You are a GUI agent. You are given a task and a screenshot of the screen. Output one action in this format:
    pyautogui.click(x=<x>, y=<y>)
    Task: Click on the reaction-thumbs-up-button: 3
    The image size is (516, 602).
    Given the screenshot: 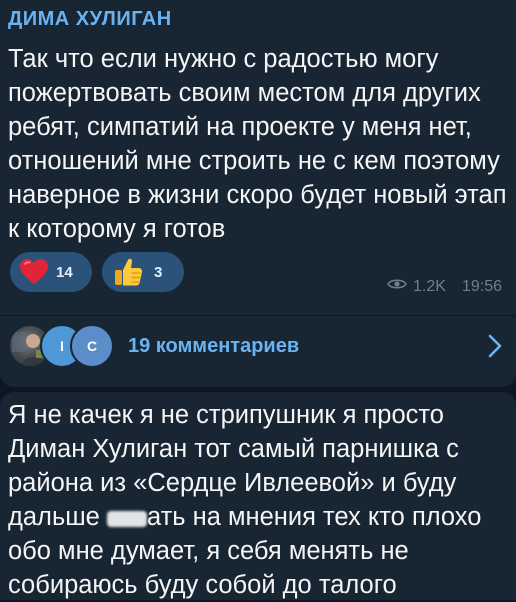 What is the action you would take?
    pyautogui.click(x=143, y=272)
    